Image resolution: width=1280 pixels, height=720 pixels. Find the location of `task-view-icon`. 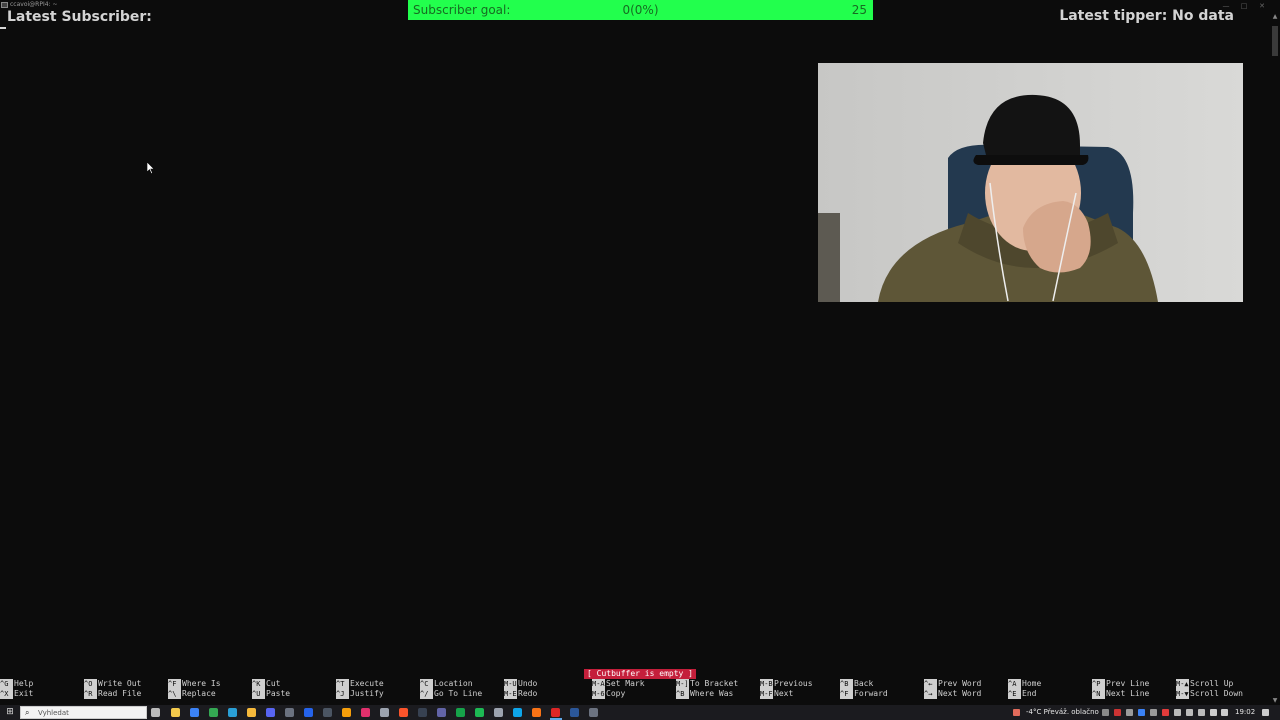

task-view-icon is located at coordinates (155, 712).